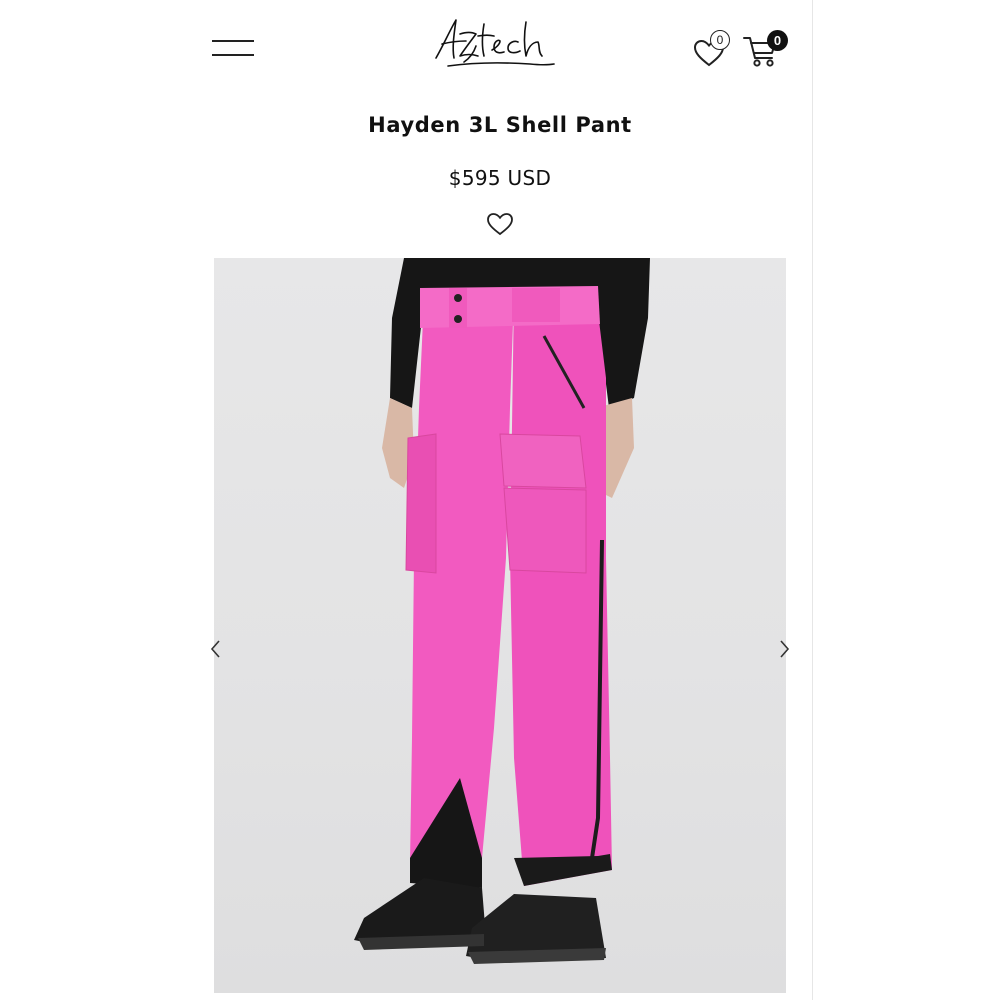 The image size is (1000, 1000). What do you see at coordinates (500, 178) in the screenshot?
I see `product-price: $595 USD` at bounding box center [500, 178].